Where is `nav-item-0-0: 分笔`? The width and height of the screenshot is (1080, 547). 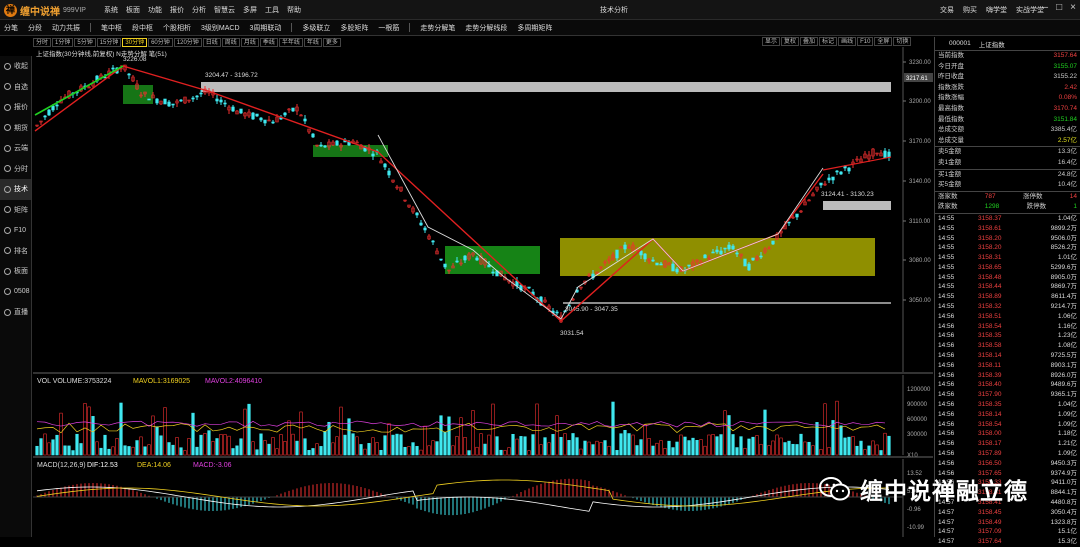 nav-item-0-0: 分笔 is located at coordinates (11, 28).